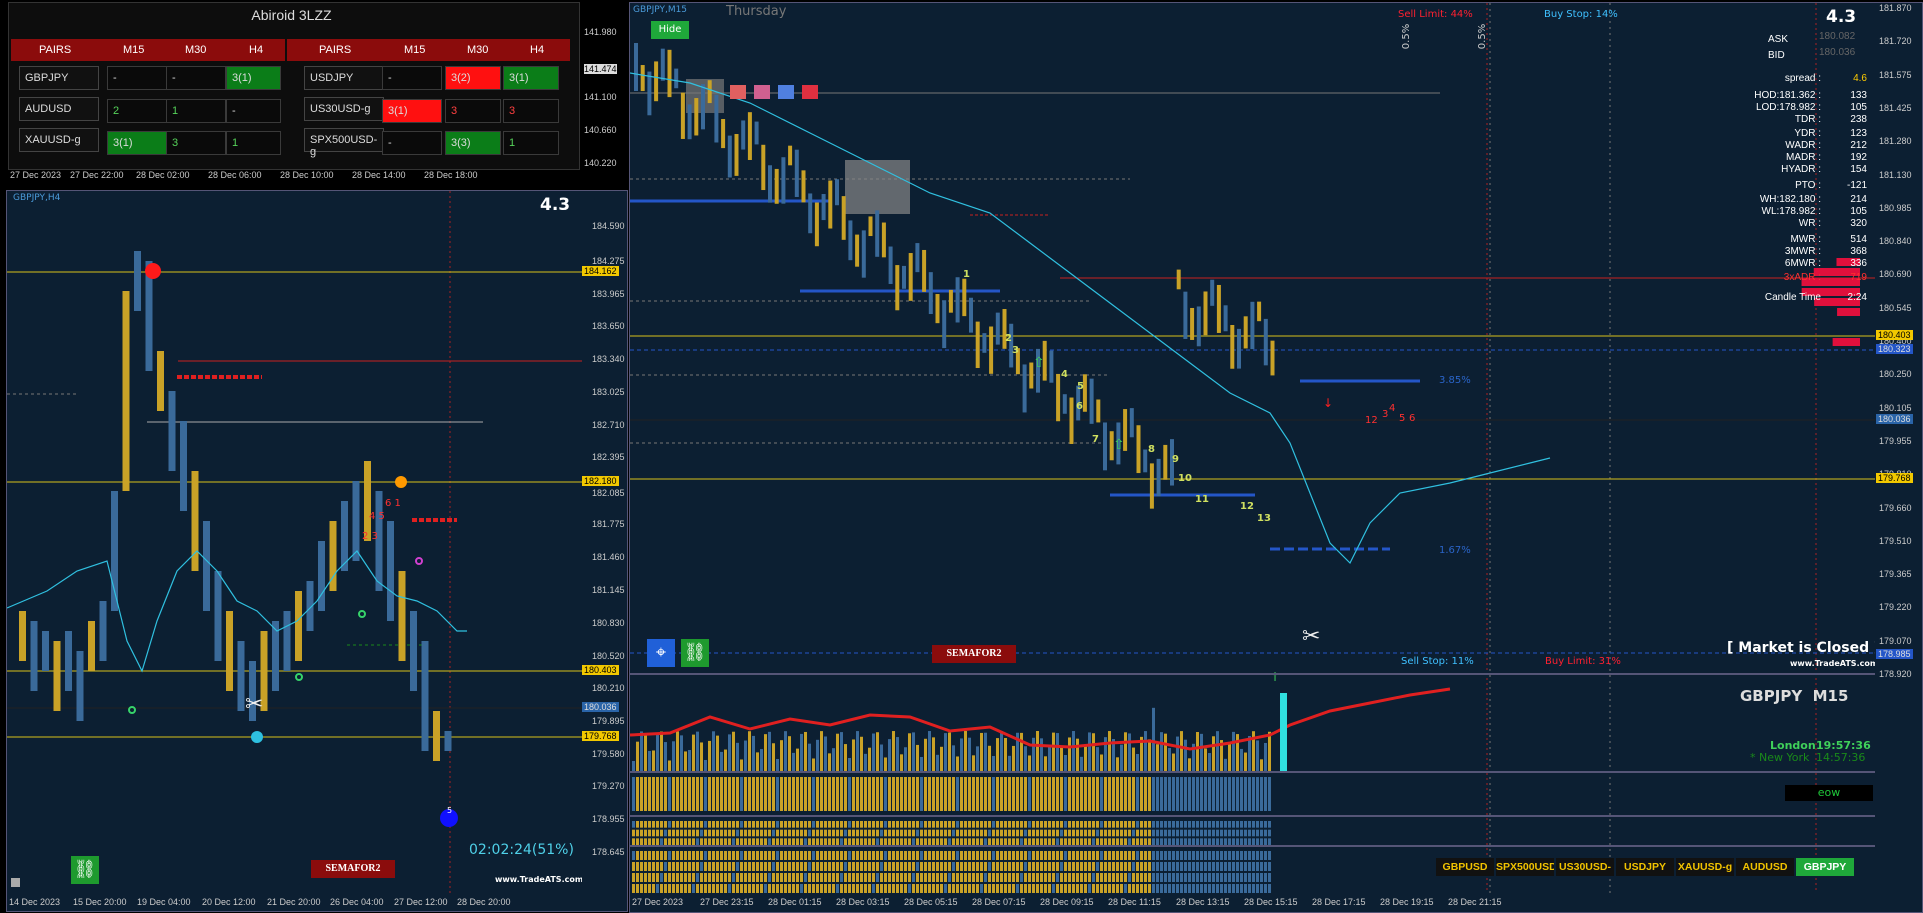 The image size is (1923, 913). What do you see at coordinates (1858, 263) in the screenshot?
I see `stat-value: 336` at bounding box center [1858, 263].